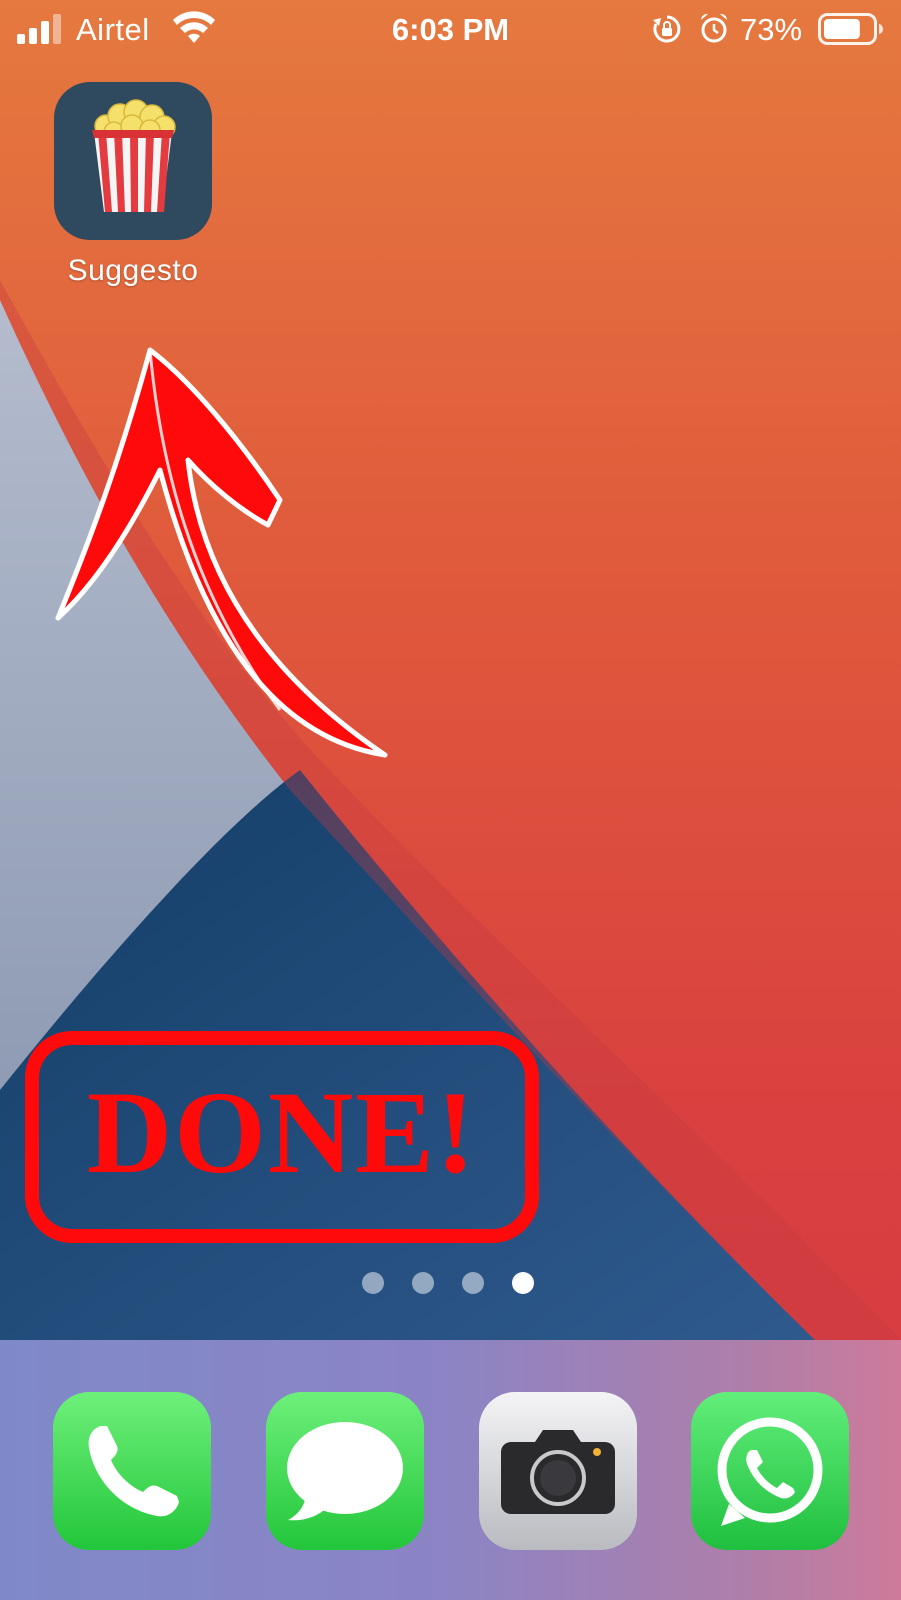  I want to click on dock-app-phone, so click(132, 1471).